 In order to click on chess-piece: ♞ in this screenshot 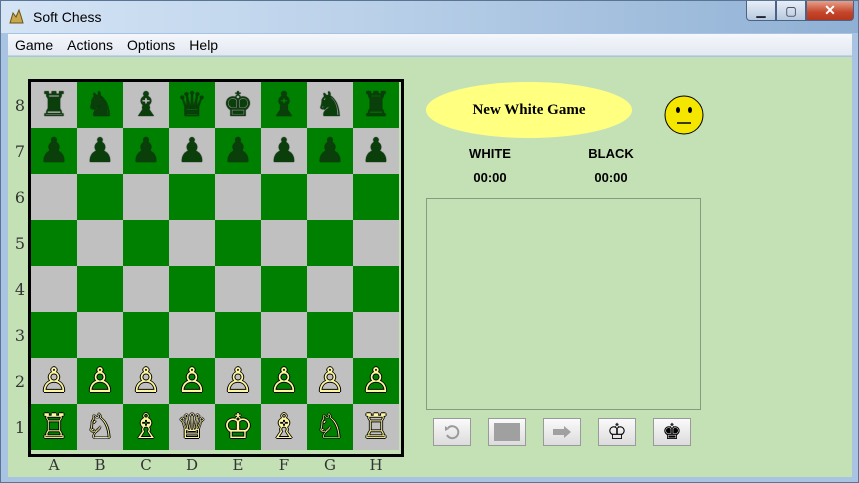, I will do `click(100, 105)`.